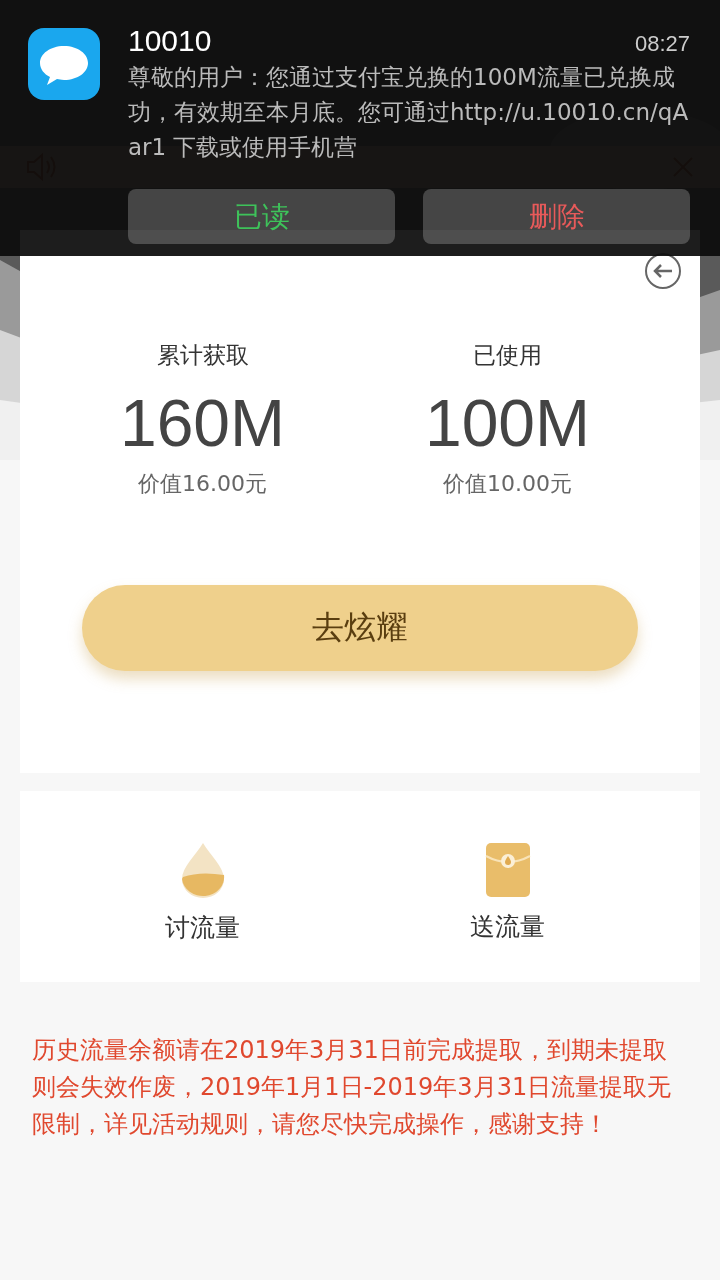 This screenshot has width=720, height=1280. I want to click on action-label: 送流量, so click(507, 926).